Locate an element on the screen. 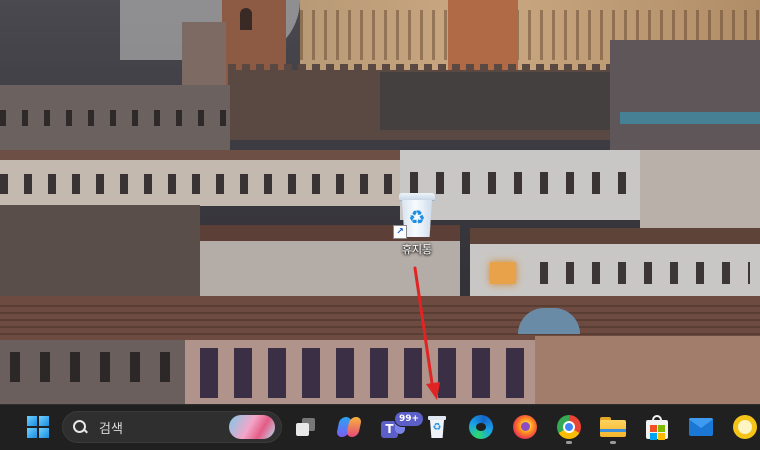 This screenshot has width=760, height=450. task-view-icon is located at coordinates (306, 427).